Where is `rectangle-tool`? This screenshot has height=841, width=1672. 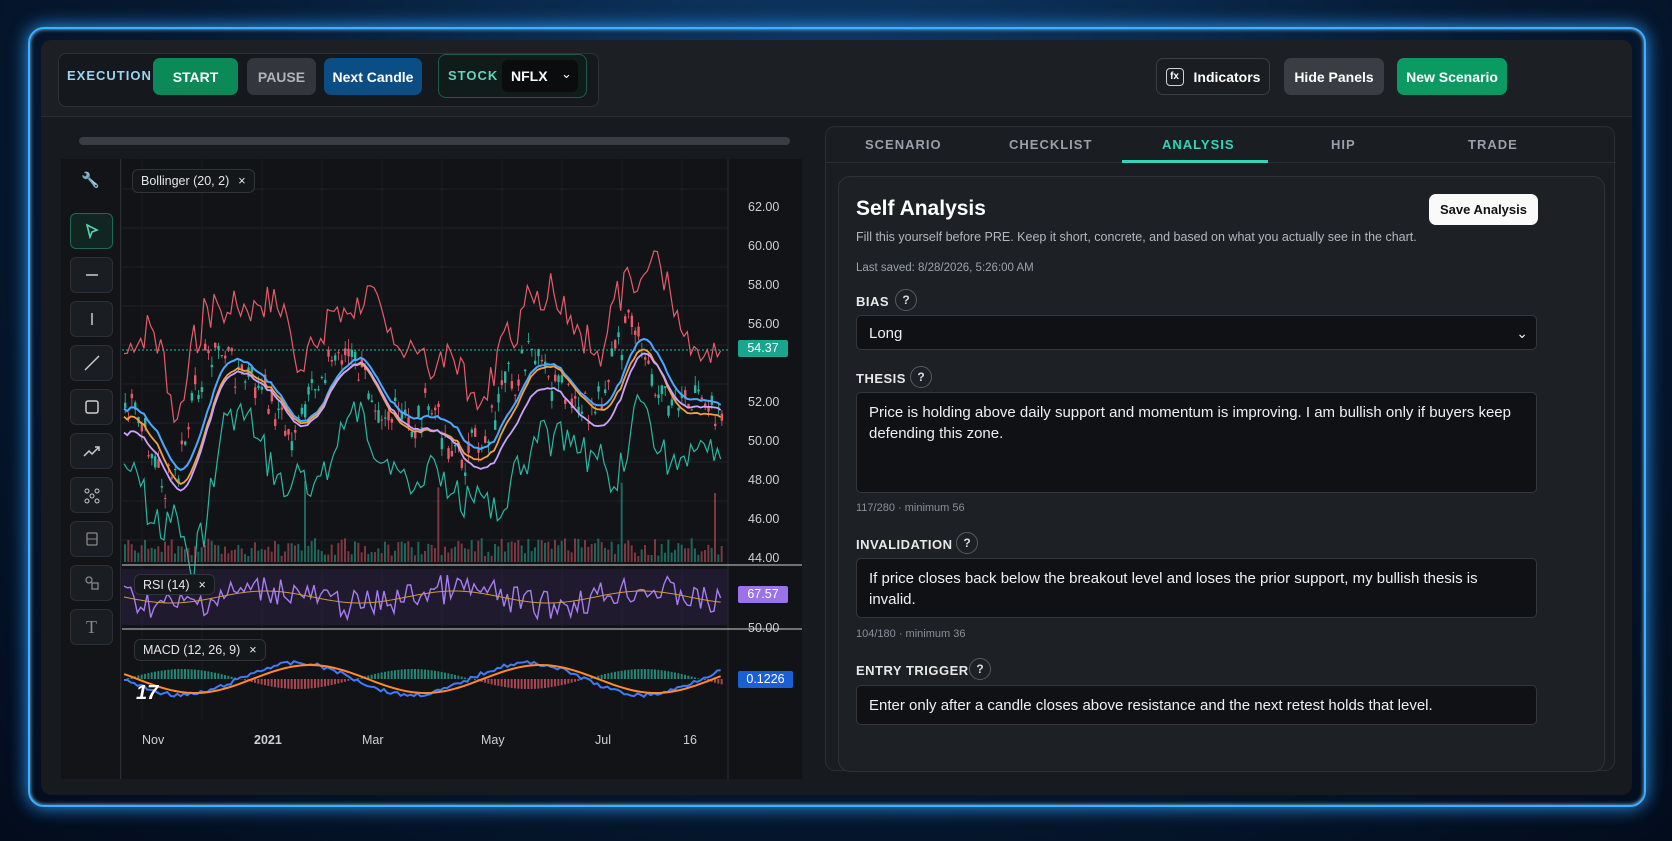 rectangle-tool is located at coordinates (91, 407).